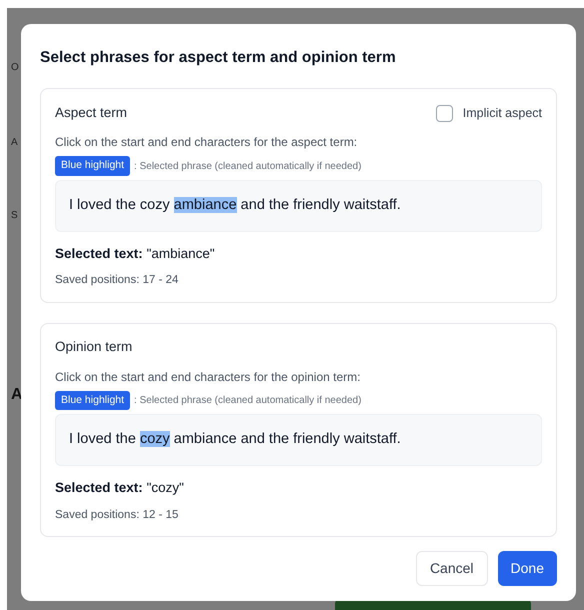 This screenshot has height=610, width=584. What do you see at coordinates (14, 216) in the screenshot?
I see `background-label: S` at bounding box center [14, 216].